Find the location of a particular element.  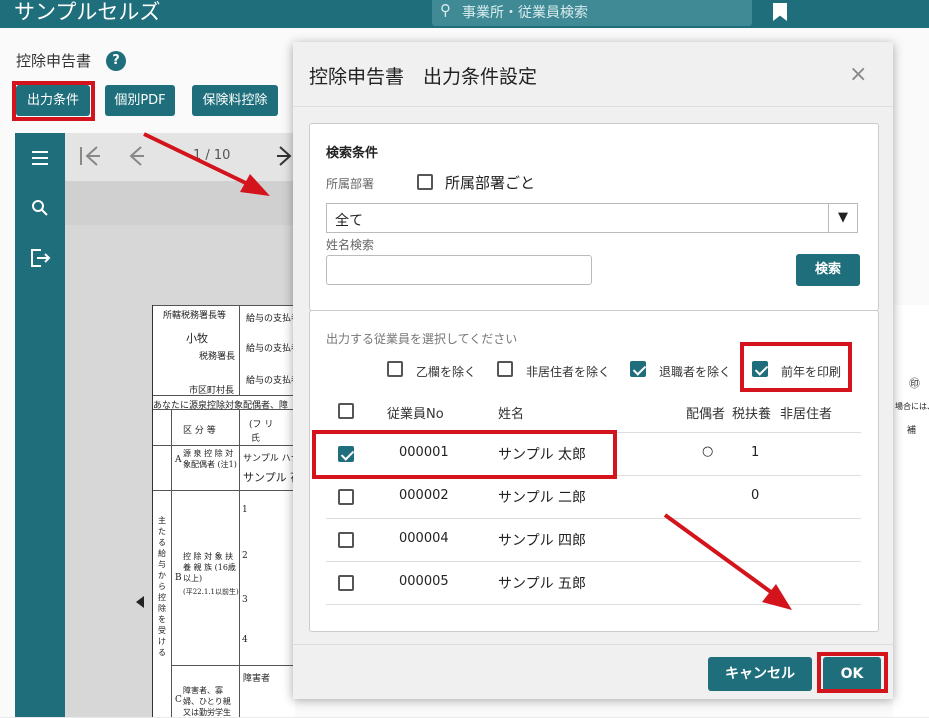

col-nonresident: 非居住者 is located at coordinates (806, 412).